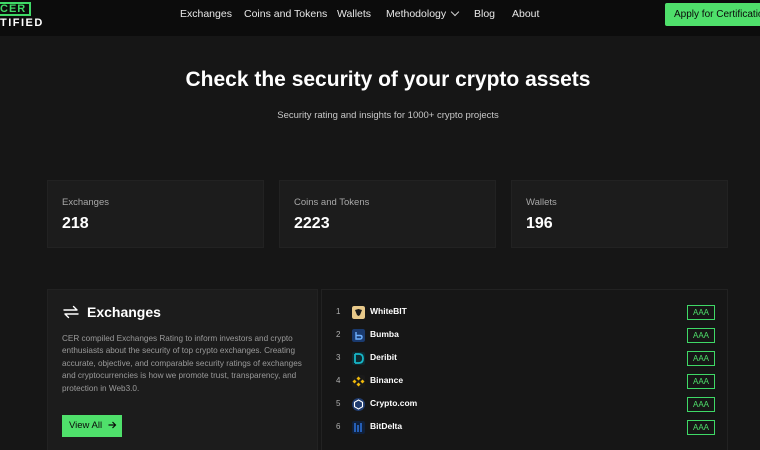  I want to click on ranking-row: 6 BitDelta AAA, so click(525, 428).